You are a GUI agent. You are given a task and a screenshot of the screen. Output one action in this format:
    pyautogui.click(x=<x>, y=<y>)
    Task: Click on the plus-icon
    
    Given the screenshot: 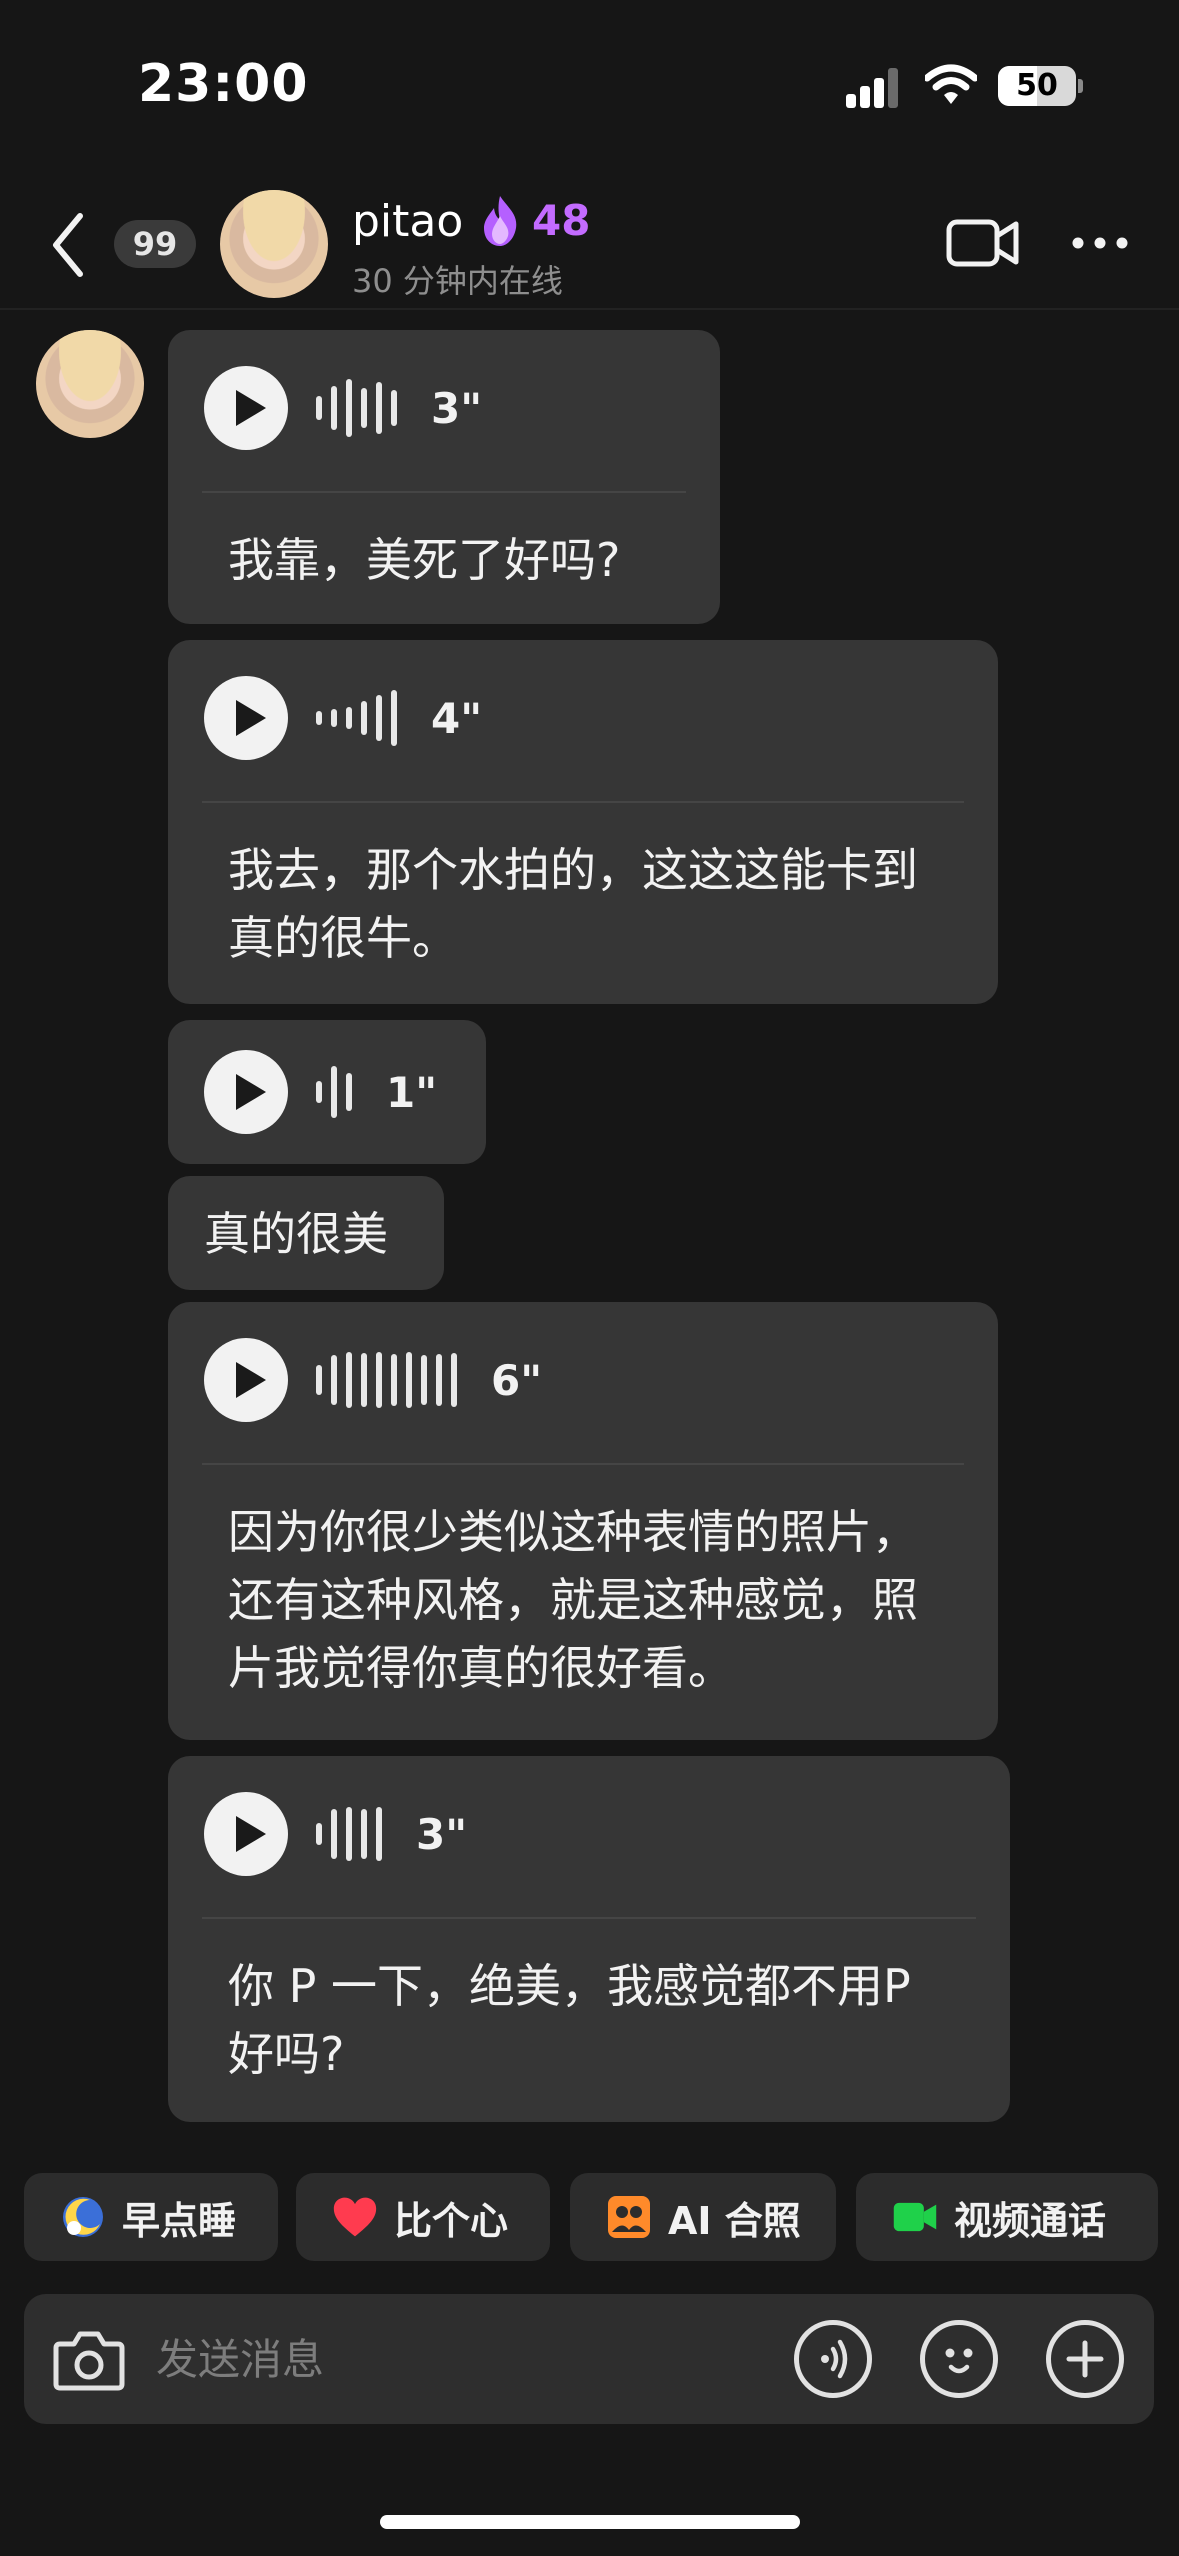 What is the action you would take?
    pyautogui.click(x=1085, y=2359)
    